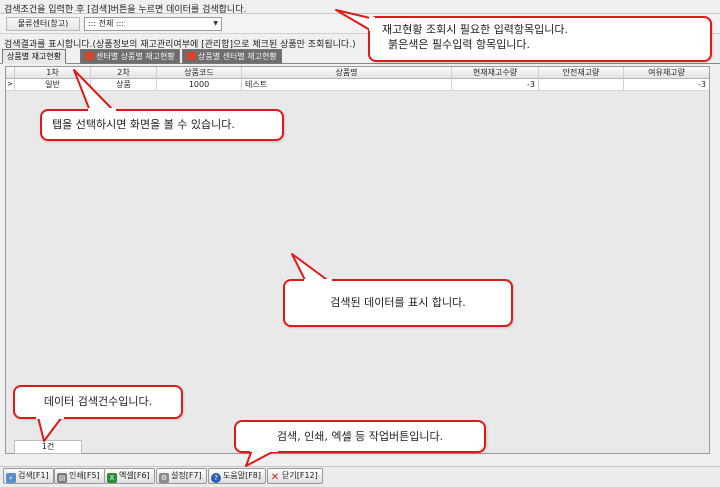  I want to click on print-button: ▤ 인쇄[F5], so click(79, 476).